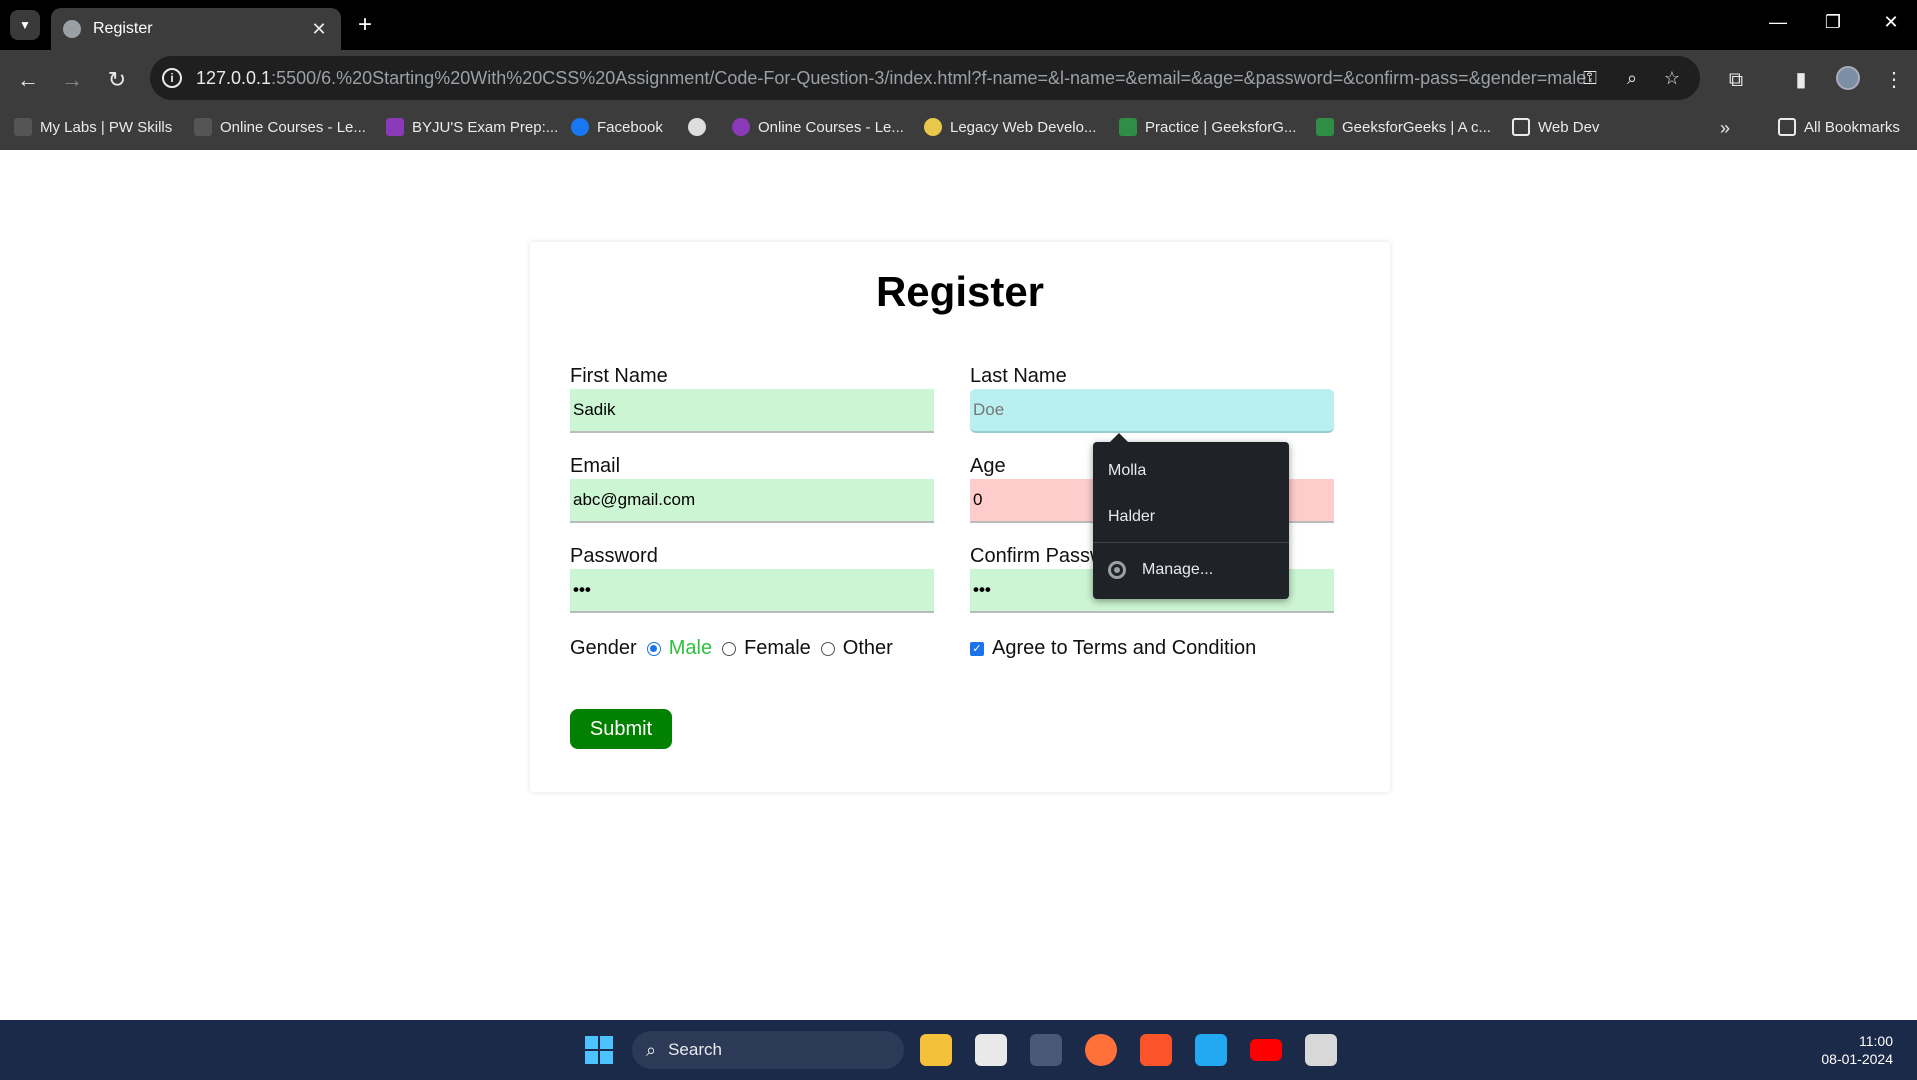  What do you see at coordinates (1101, 1050) in the screenshot?
I see `firefox-icon` at bounding box center [1101, 1050].